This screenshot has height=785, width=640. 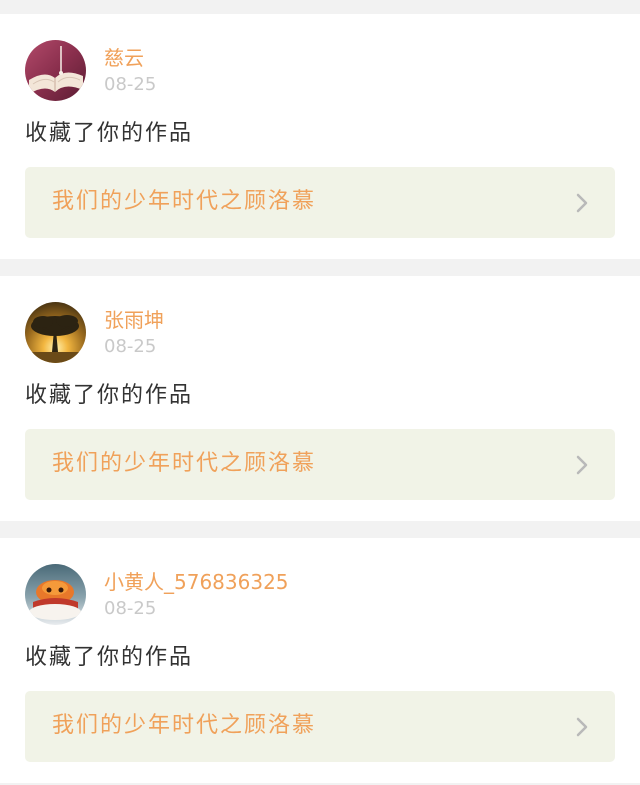 What do you see at coordinates (134, 320) in the screenshot?
I see `username: 张雨坤` at bounding box center [134, 320].